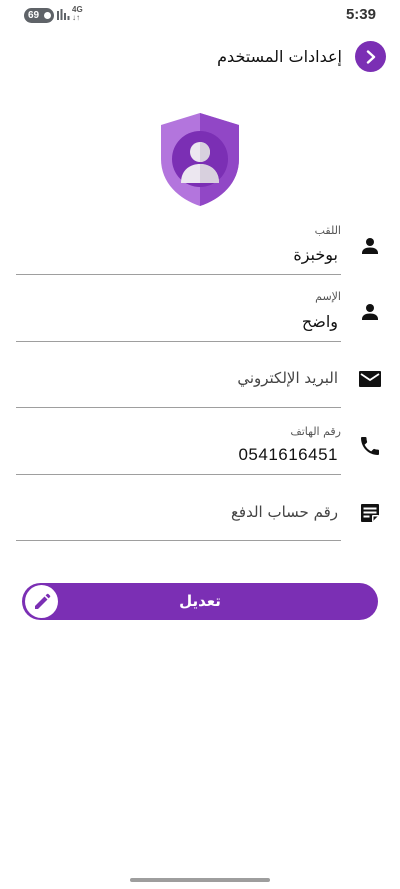 The height and width of the screenshot is (889, 400). I want to click on status-bar: 69 4G ↓↑ 5:39, so click(200, 15).